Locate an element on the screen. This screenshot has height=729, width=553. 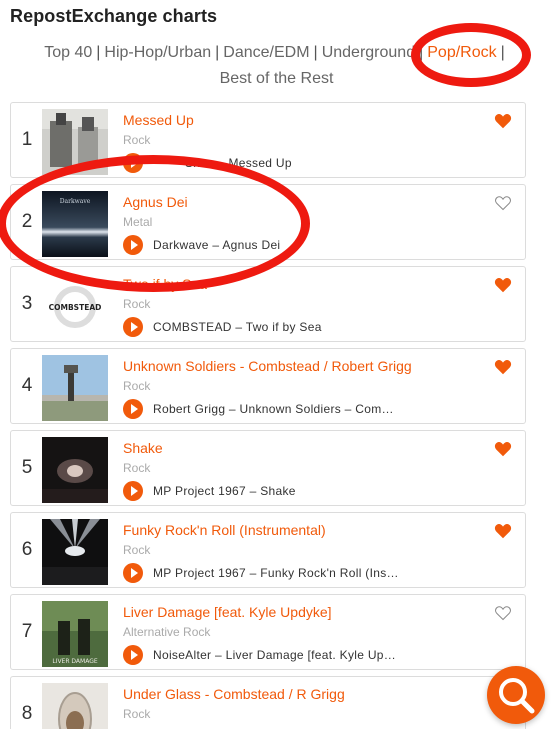
chart-row: 1 Messed Up Rock Shea – Messed Up is located at coordinates (268, 140).